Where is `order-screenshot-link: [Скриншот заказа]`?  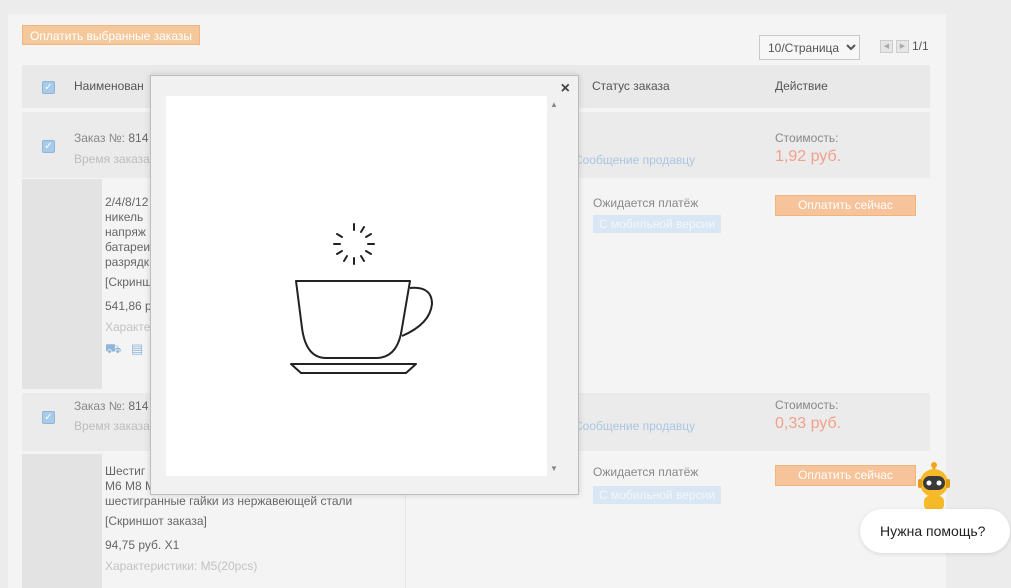
order-screenshot-link: [Скриншот заказа] is located at coordinates (250, 521).